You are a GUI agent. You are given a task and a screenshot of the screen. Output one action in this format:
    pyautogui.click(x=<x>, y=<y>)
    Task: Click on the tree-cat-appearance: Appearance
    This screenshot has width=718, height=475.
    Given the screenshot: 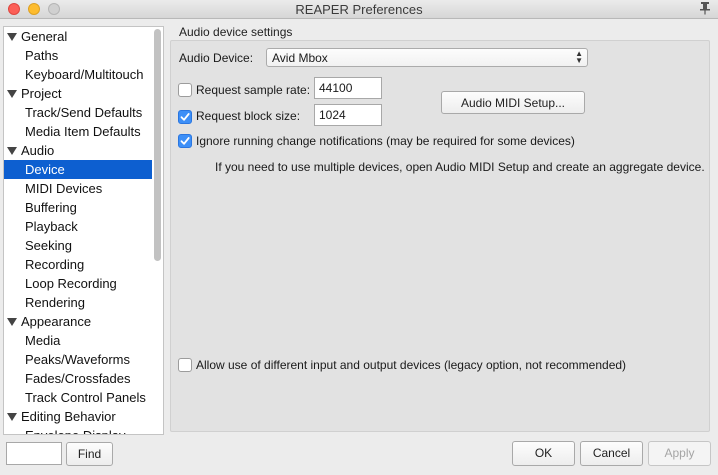 What is the action you would take?
    pyautogui.click(x=78, y=321)
    